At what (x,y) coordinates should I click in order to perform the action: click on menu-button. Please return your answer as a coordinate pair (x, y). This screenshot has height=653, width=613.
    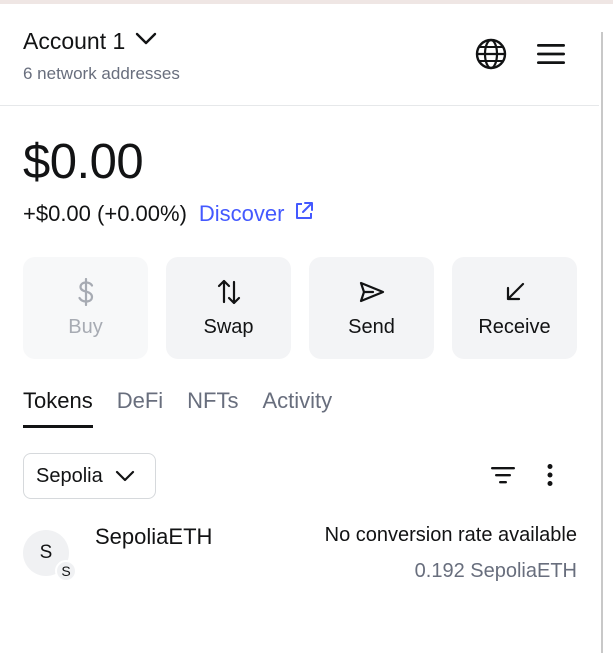
    Looking at the image, I should click on (551, 56).